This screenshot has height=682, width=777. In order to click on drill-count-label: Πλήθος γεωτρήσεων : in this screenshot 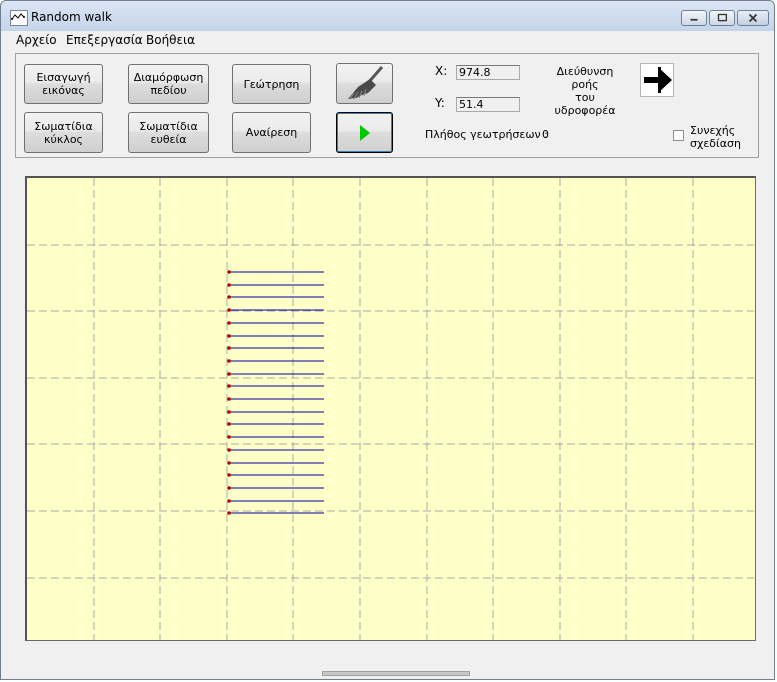, I will do `click(486, 134)`.